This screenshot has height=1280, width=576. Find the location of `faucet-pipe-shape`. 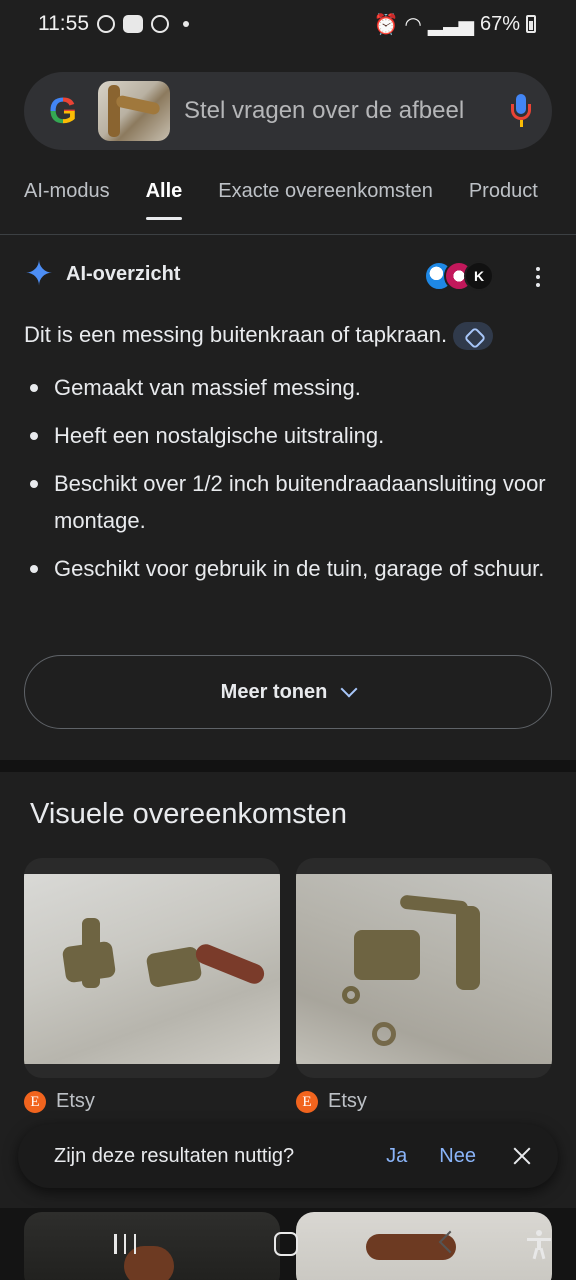

faucet-pipe-shape is located at coordinates (138, 105).